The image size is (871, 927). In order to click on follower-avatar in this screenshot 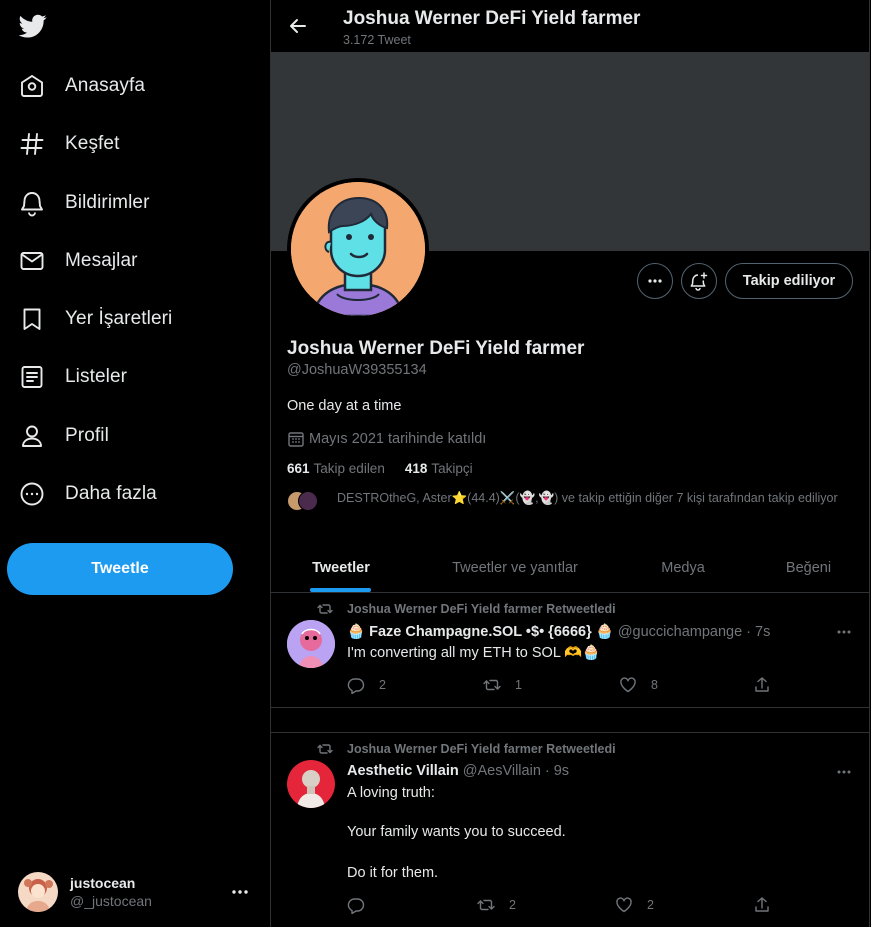, I will do `click(308, 501)`.